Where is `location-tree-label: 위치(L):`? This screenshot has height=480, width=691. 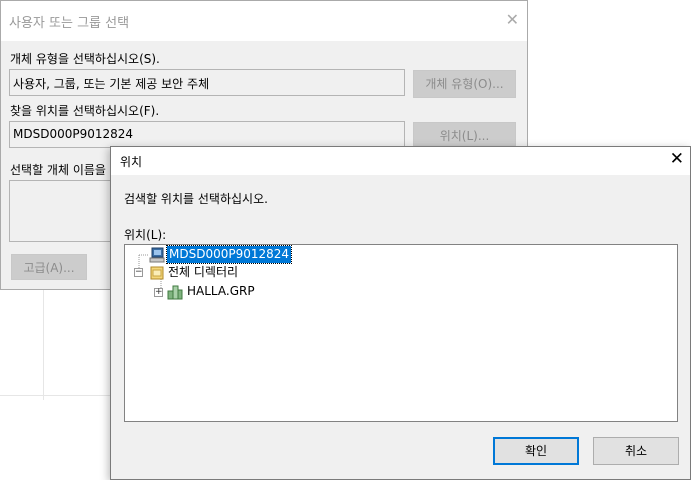
location-tree-label: 위치(L): is located at coordinates (145, 235).